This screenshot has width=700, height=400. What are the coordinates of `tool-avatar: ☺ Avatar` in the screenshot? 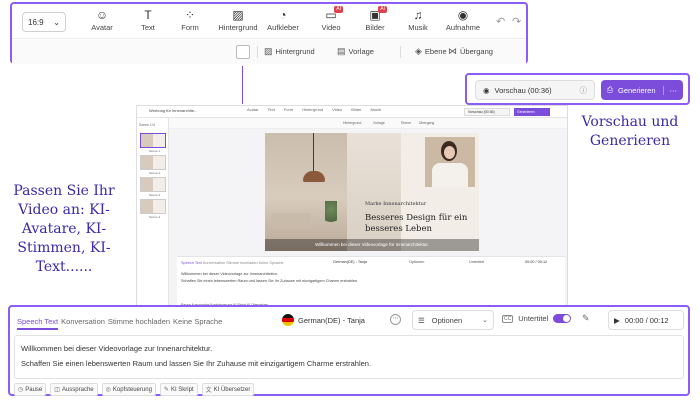 It's located at (102, 19).